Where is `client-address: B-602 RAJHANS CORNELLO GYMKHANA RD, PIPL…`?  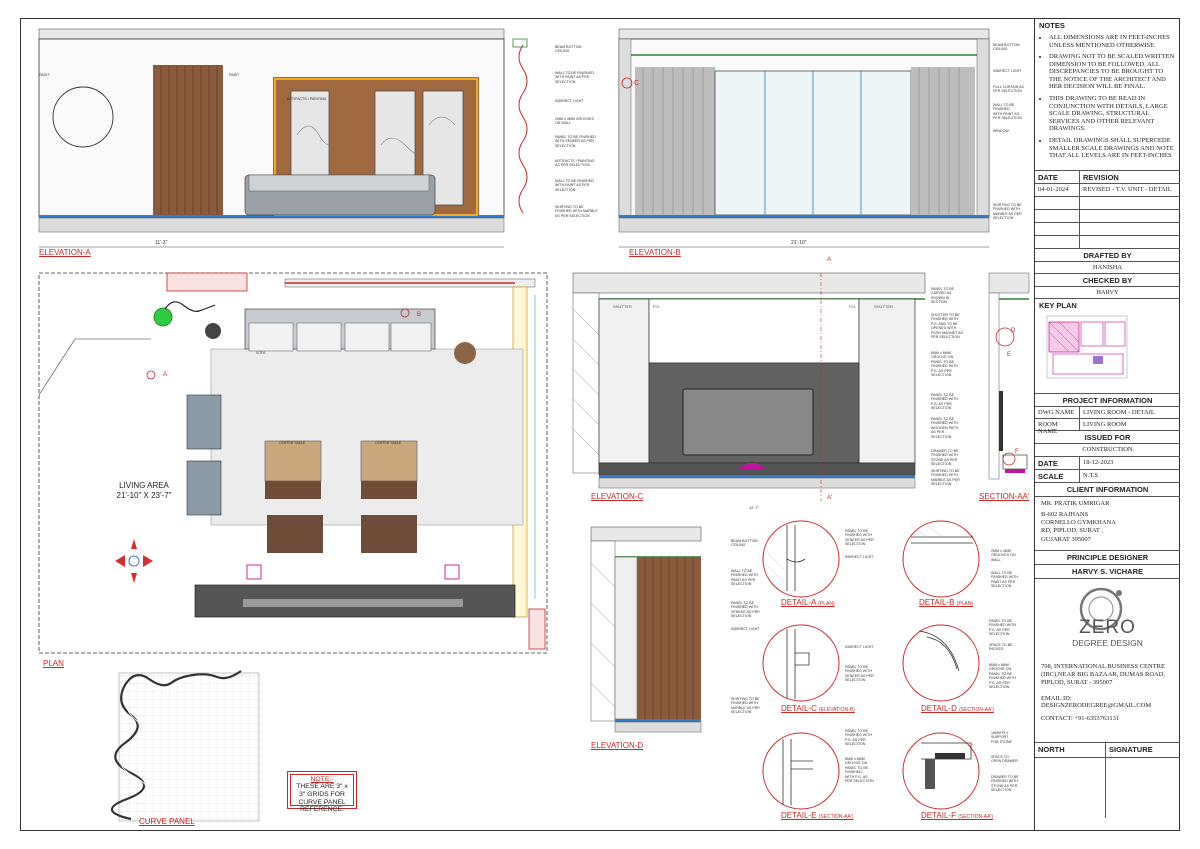
client-address: B-602 RAJHANS CORNELLO GYMKHANA RD, PIPL… is located at coordinates (1078, 527).